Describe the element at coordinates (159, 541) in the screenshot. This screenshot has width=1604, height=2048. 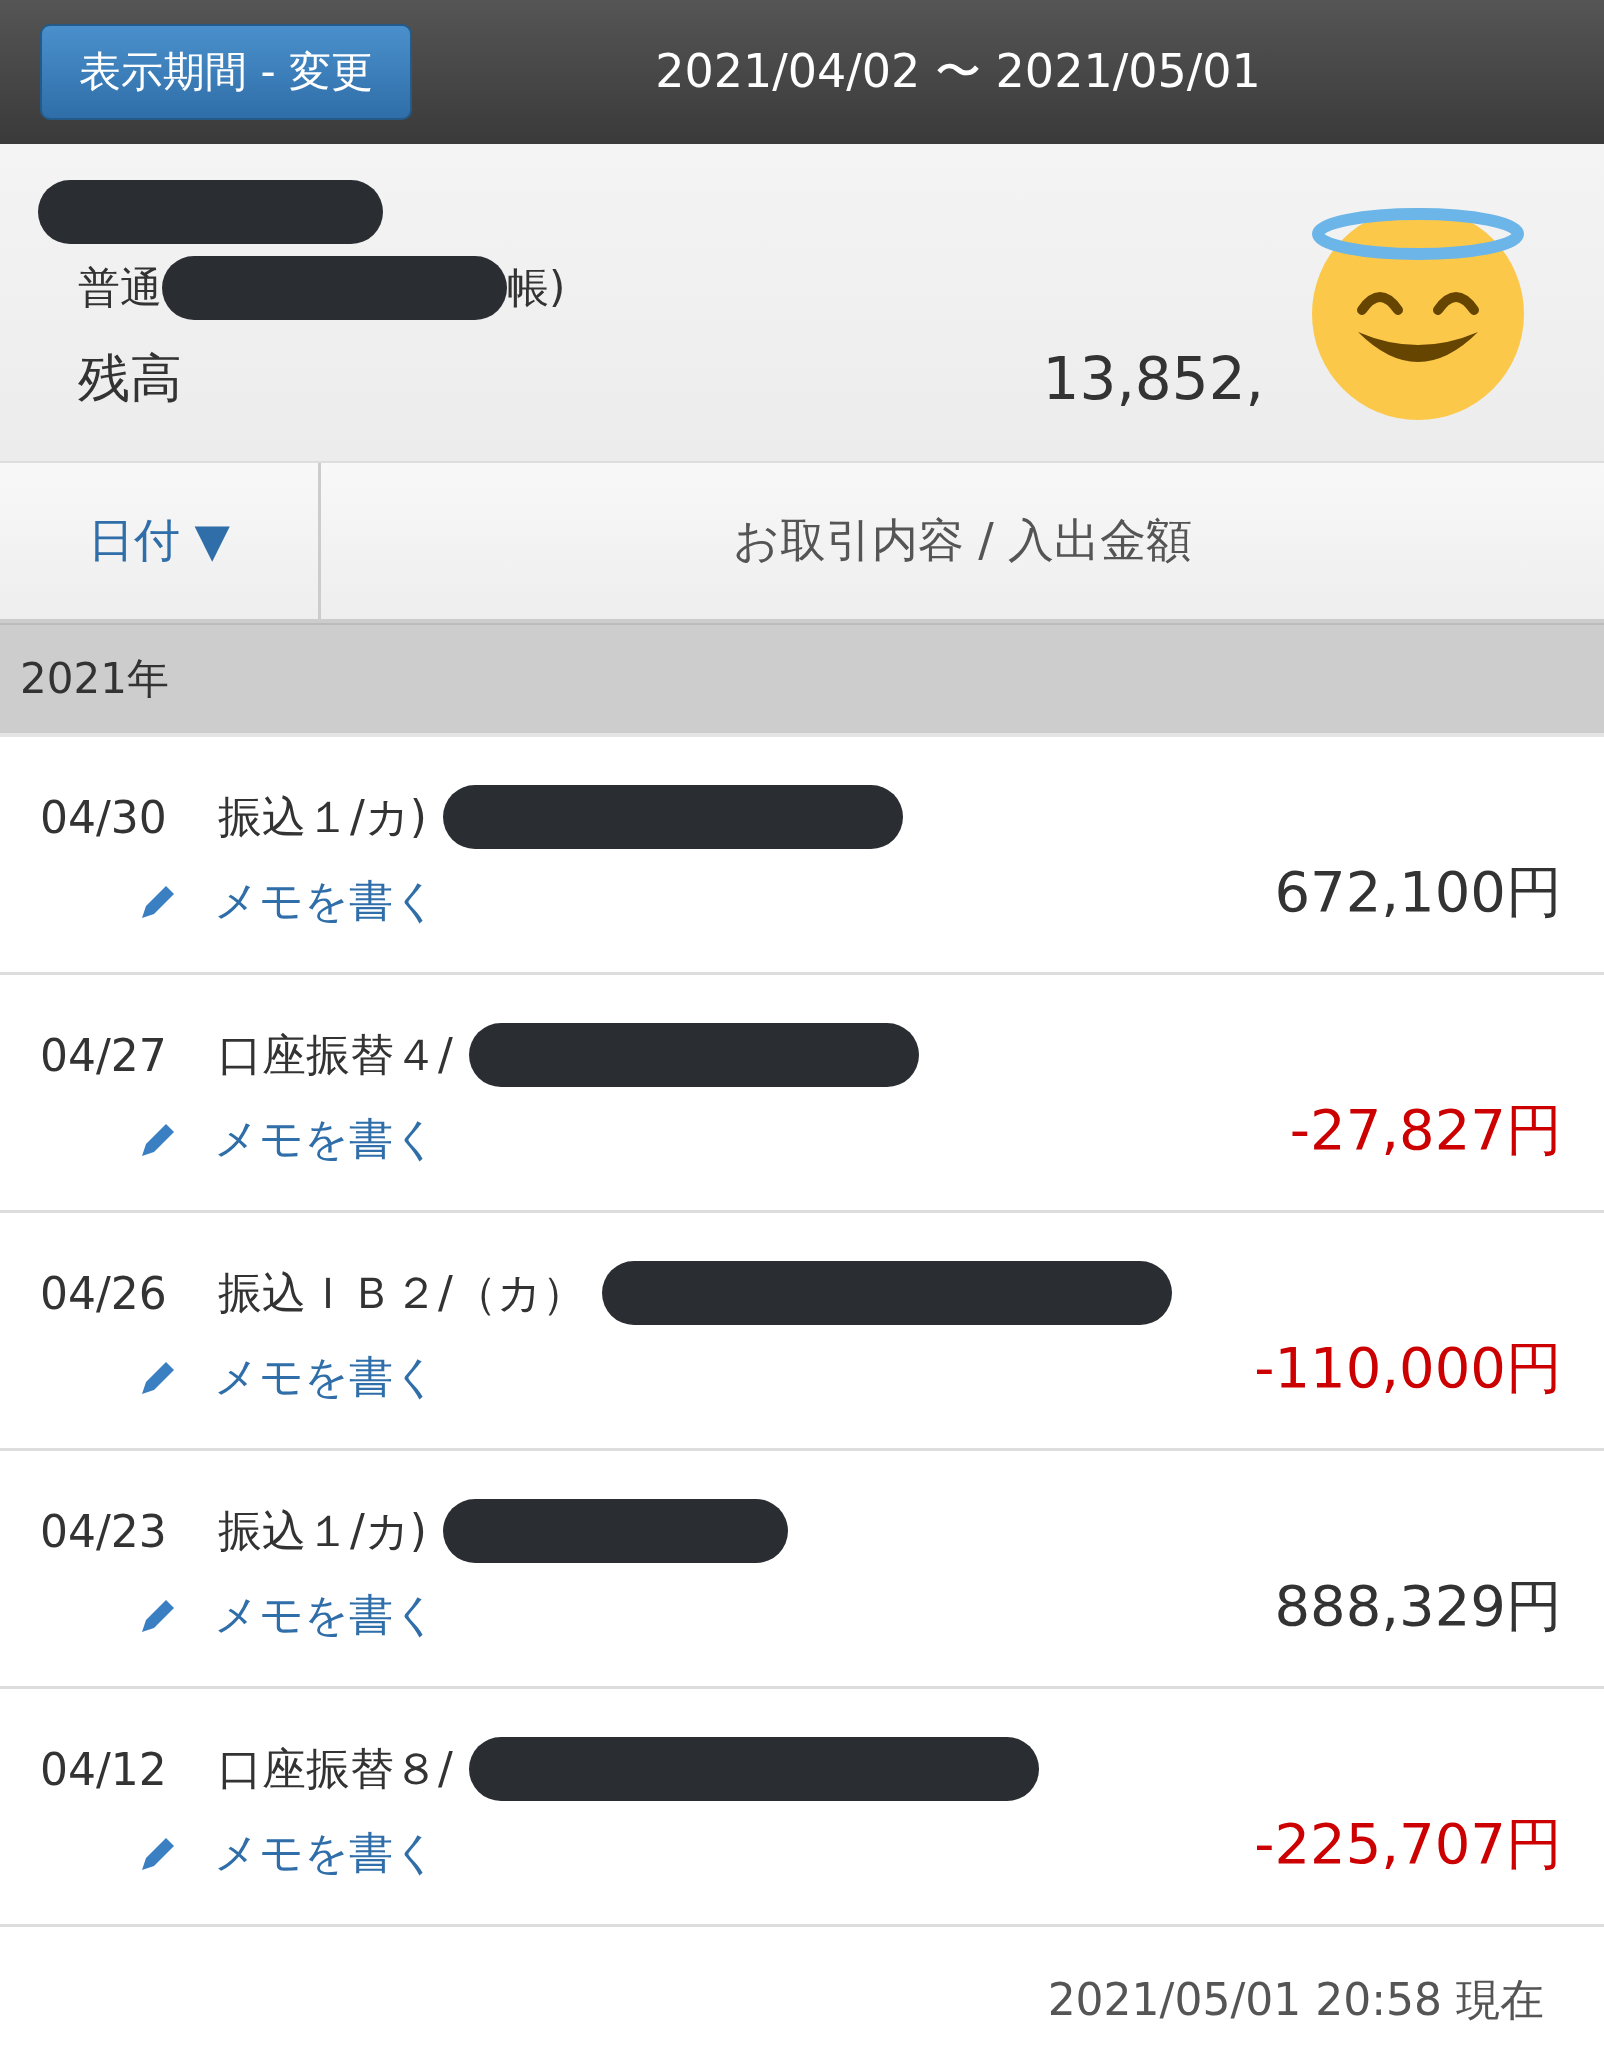
I see `date-sort-button: 日付 ▼` at that location.